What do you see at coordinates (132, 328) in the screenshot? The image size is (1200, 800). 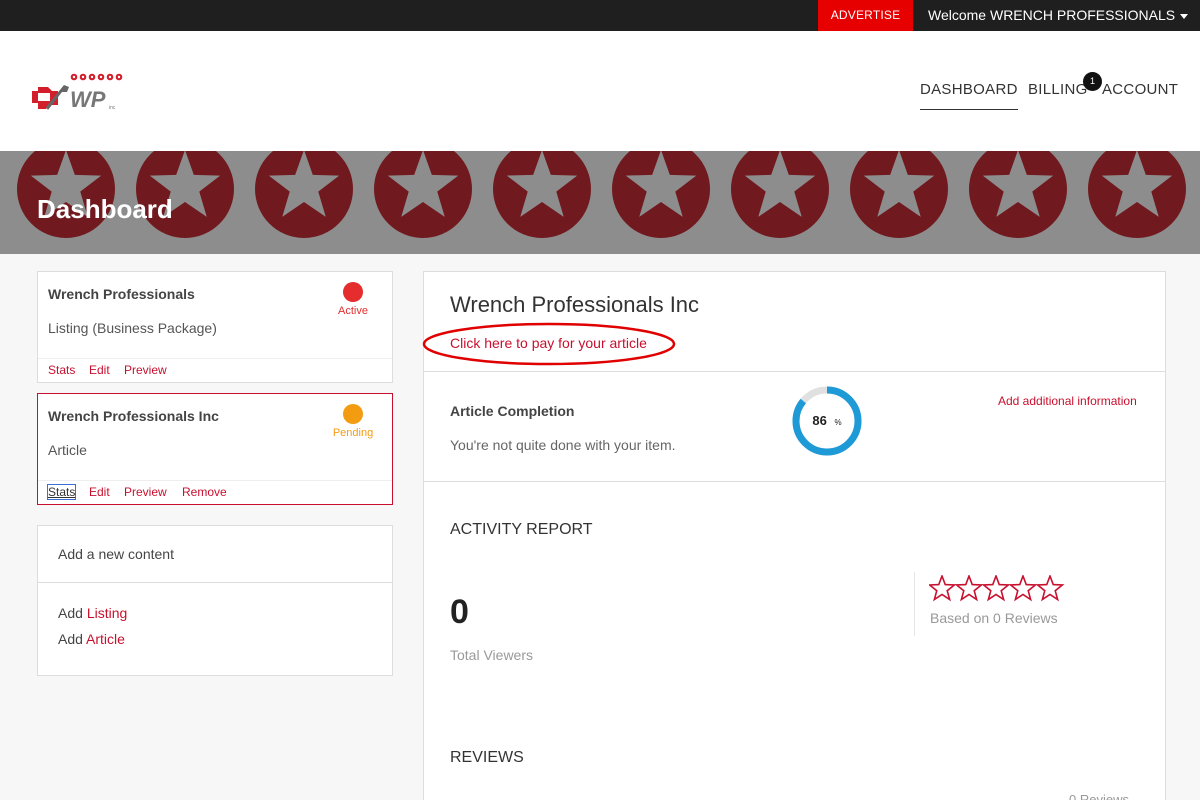 I see `listing-type: Listing (Business Package)` at bounding box center [132, 328].